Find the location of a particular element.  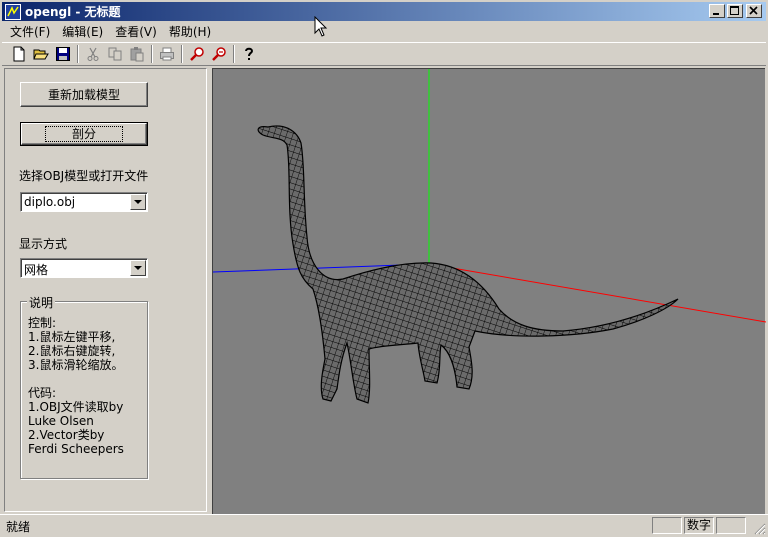

maximize-button is located at coordinates (735, 11).